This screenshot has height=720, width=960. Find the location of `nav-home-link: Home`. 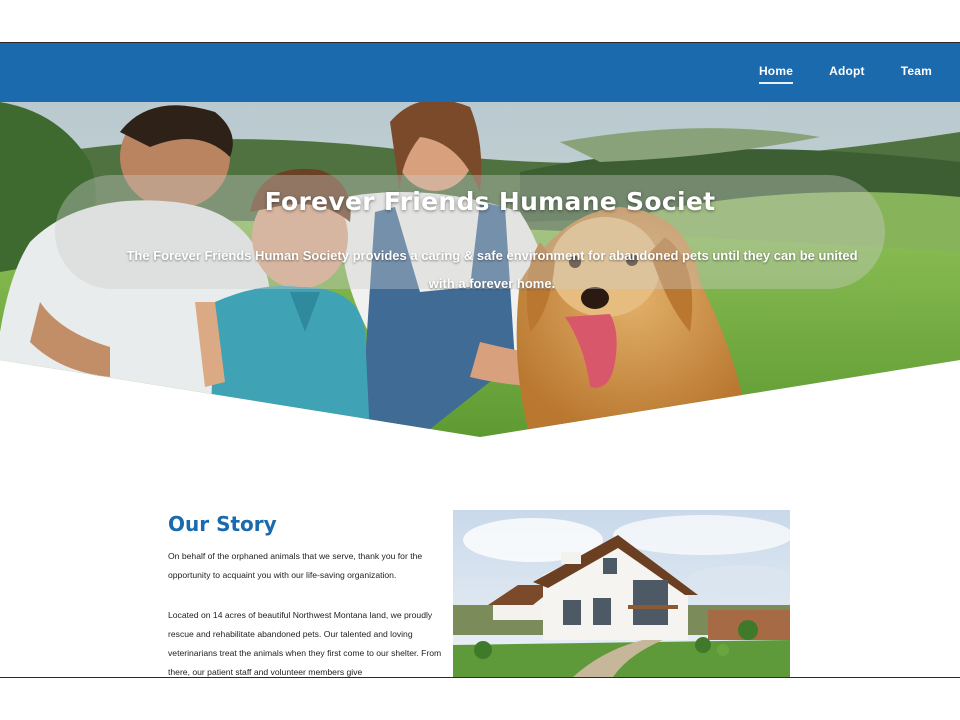

nav-home-link: Home is located at coordinates (776, 74).